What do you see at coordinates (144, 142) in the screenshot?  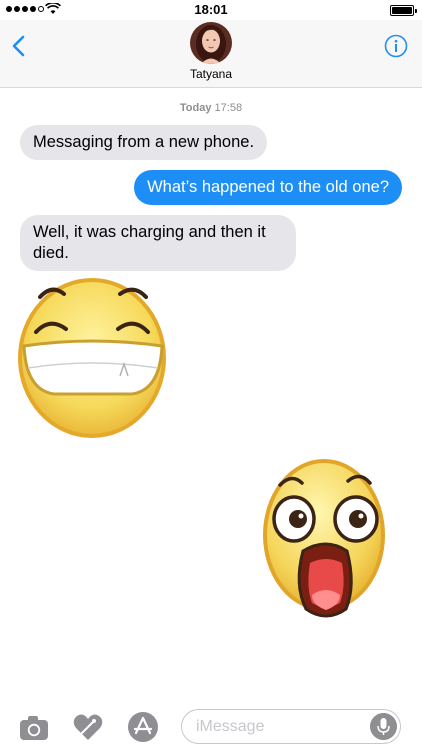 I see `incoming-message-bubble: Messaging from a new phone.` at bounding box center [144, 142].